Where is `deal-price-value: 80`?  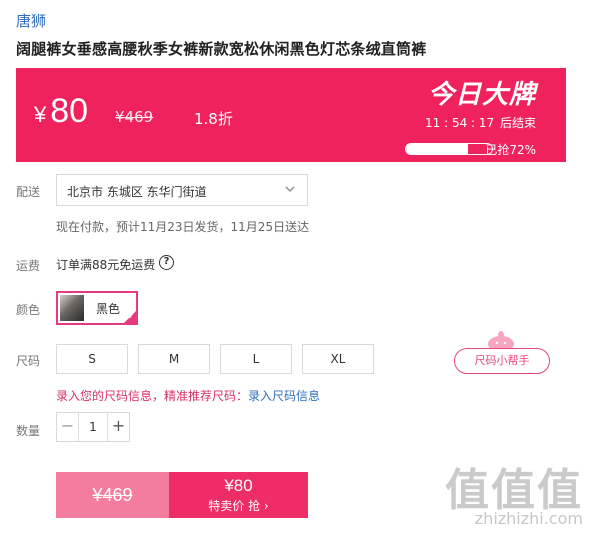 deal-price-value: 80 is located at coordinates (69, 111).